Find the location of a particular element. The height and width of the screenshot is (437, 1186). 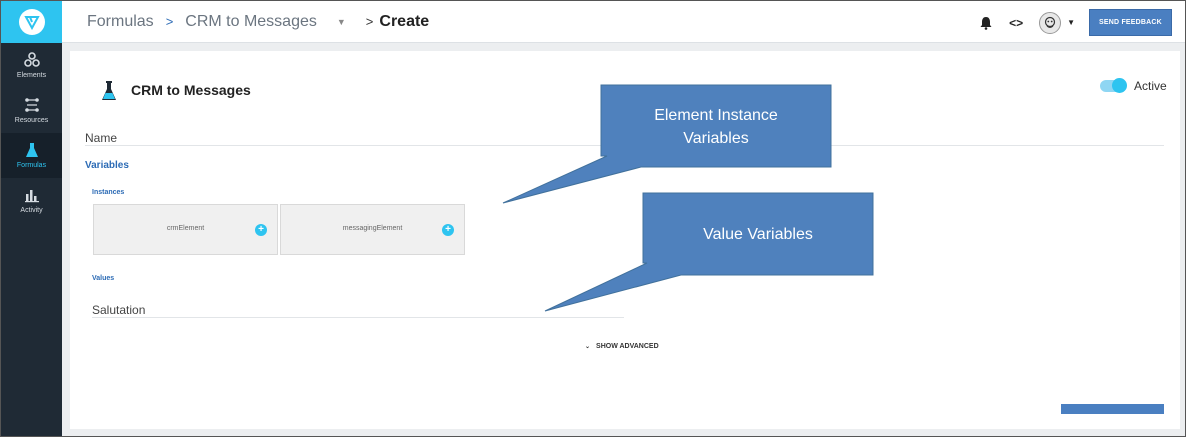

sidebar: Elements Resources Formulas Activity is located at coordinates (31, 218).